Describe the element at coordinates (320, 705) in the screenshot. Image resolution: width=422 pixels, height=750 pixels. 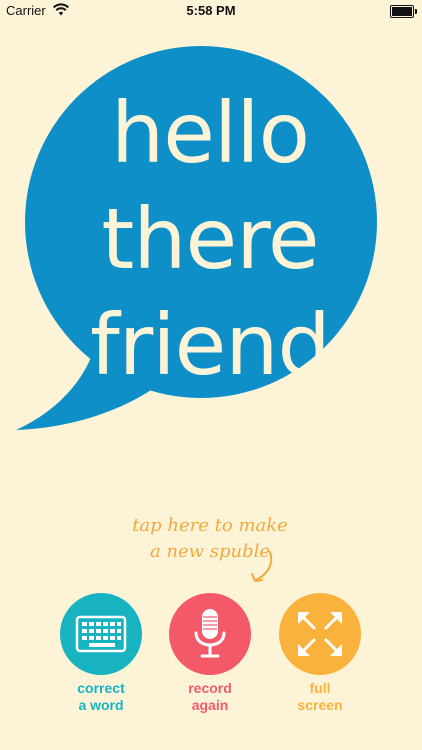
I see `label-line: screen` at that location.